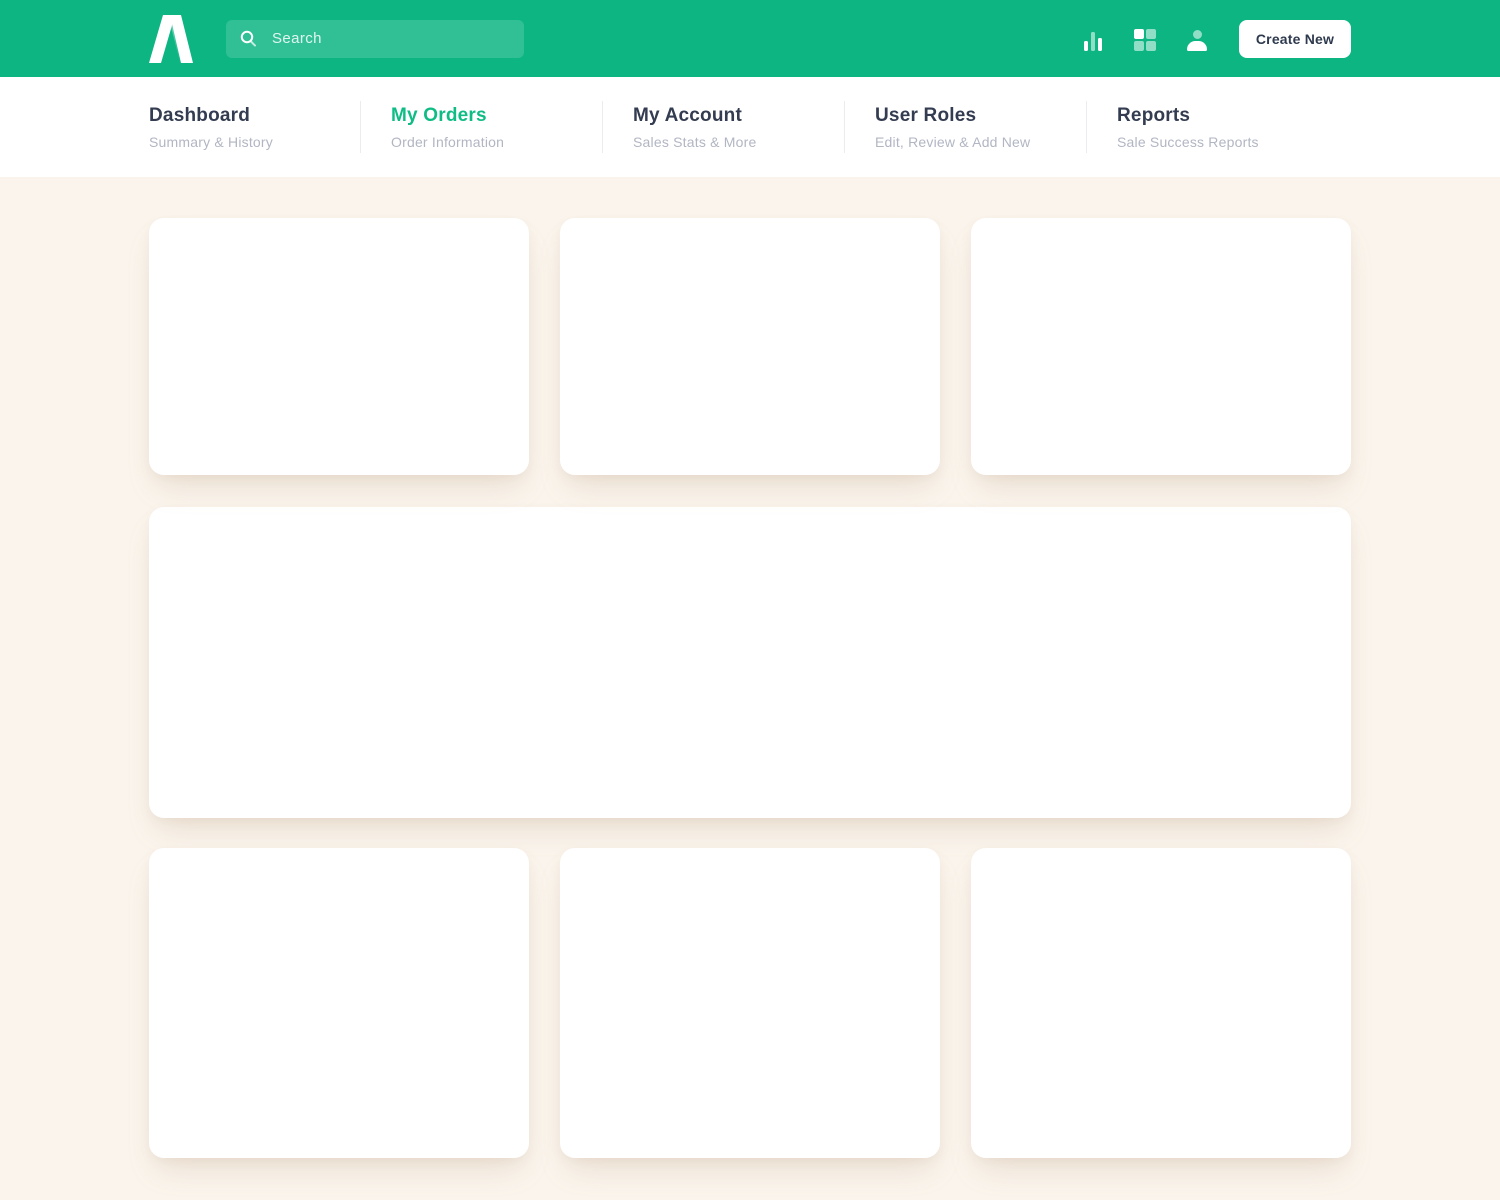 This screenshot has width=1500, height=1200. Describe the element at coordinates (980, 127) in the screenshot. I see `tab-user-roles: User Roles Edit, Review & Add New` at that location.